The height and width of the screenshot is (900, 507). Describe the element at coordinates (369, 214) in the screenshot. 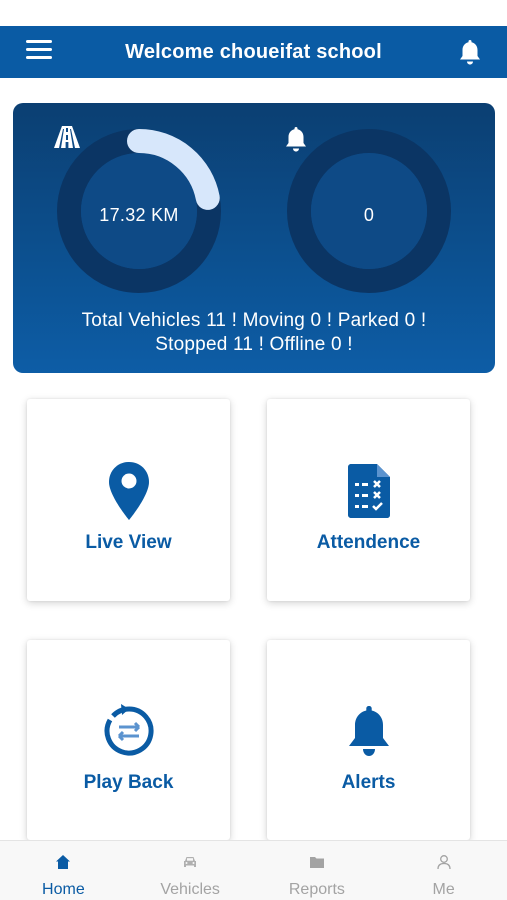

I see `alerts-count: 0` at that location.